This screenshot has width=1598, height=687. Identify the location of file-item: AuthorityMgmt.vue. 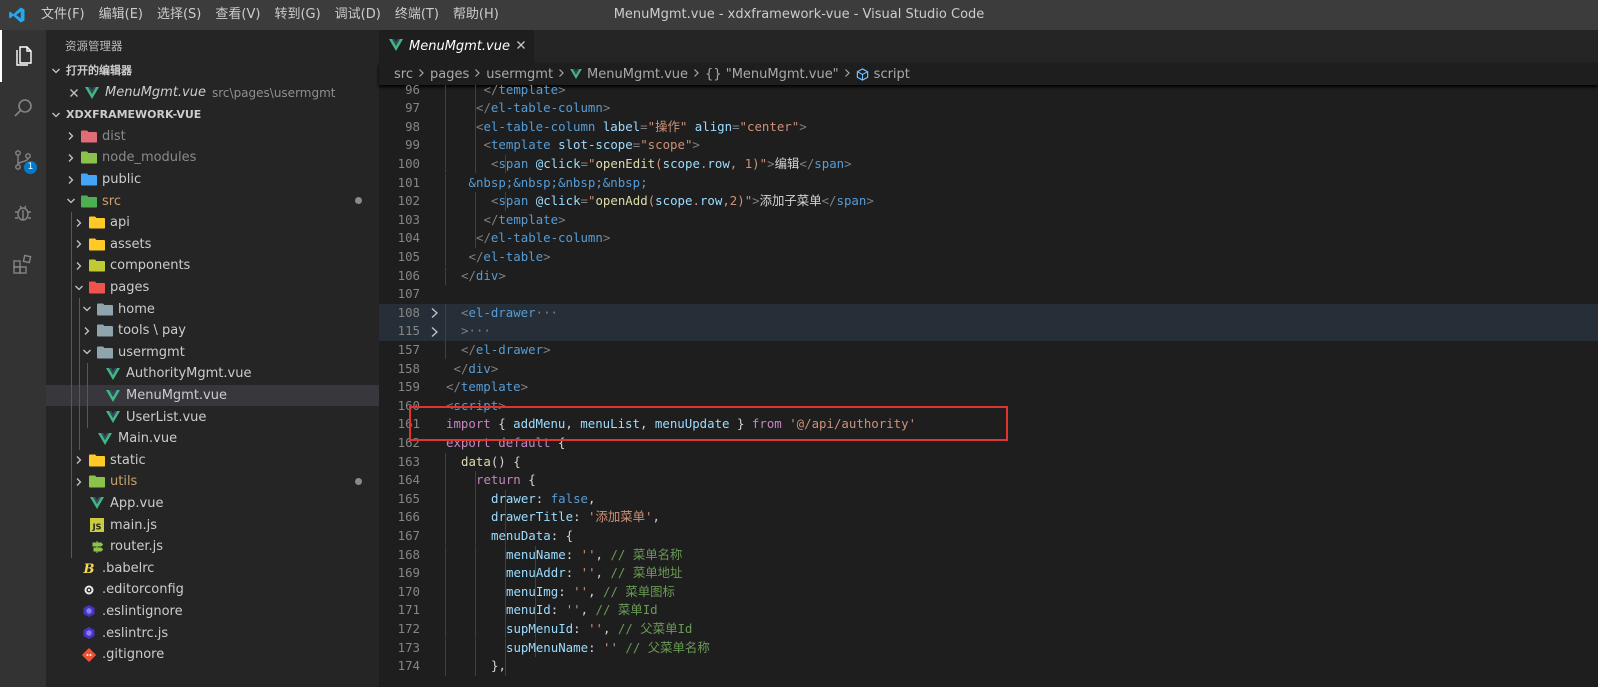
(212, 374).